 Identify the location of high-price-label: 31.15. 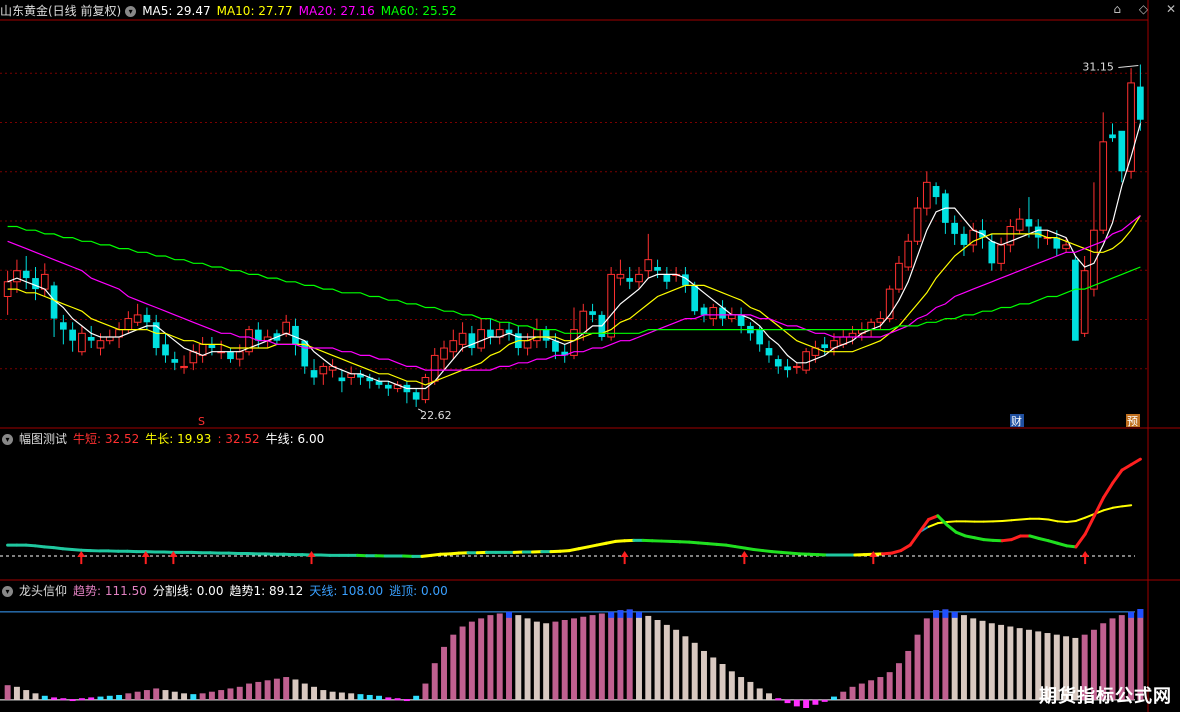
(1098, 67).